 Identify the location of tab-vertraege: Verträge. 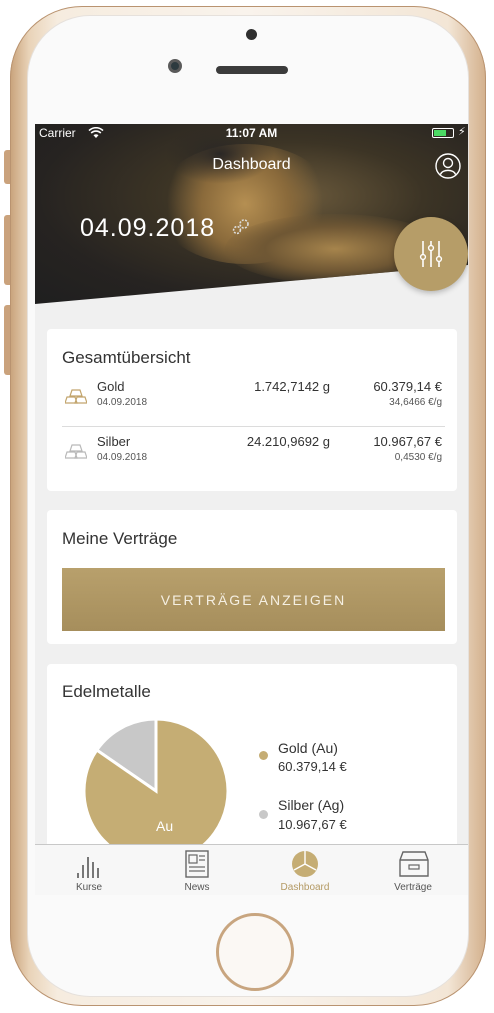
(413, 870).